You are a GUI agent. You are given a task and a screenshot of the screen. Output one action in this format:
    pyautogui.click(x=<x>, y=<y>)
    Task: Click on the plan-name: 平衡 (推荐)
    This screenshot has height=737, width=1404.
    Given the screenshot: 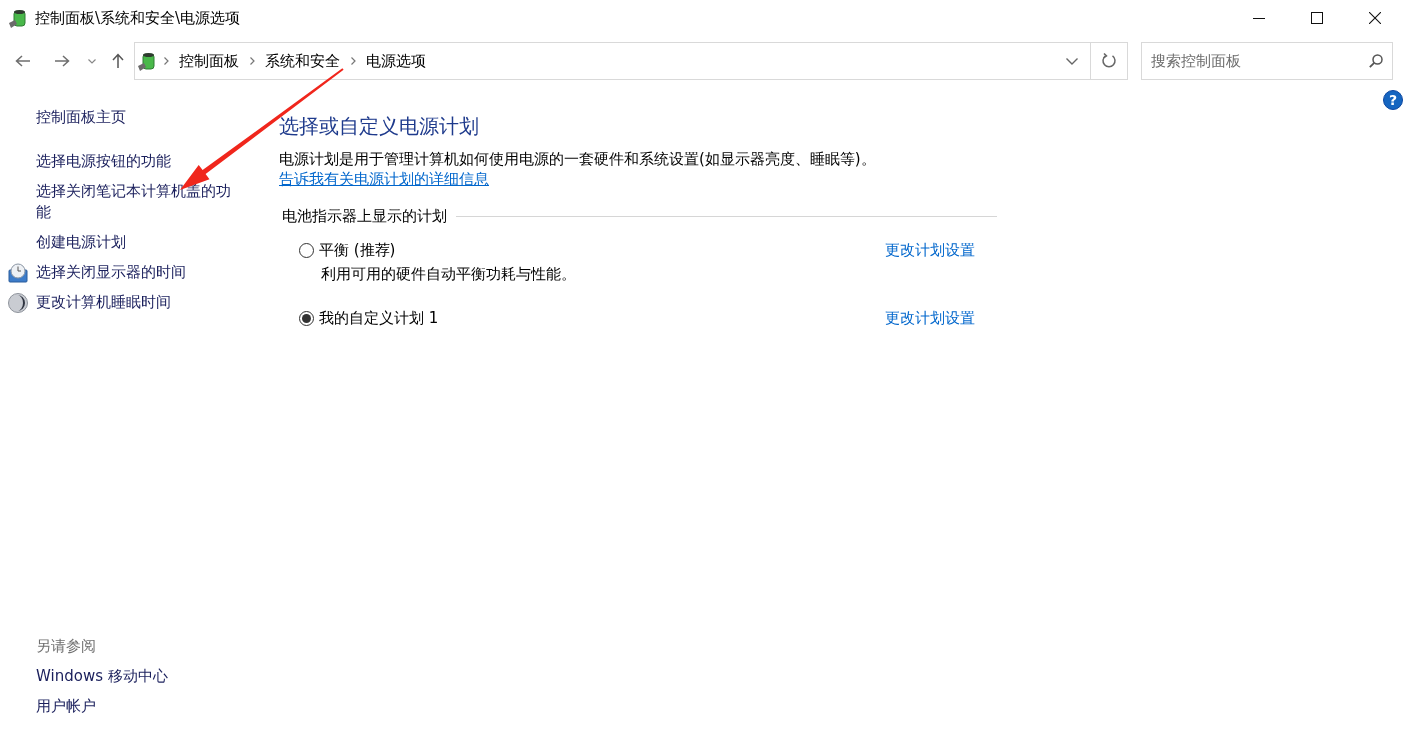 What is the action you would take?
    pyautogui.click(x=357, y=250)
    